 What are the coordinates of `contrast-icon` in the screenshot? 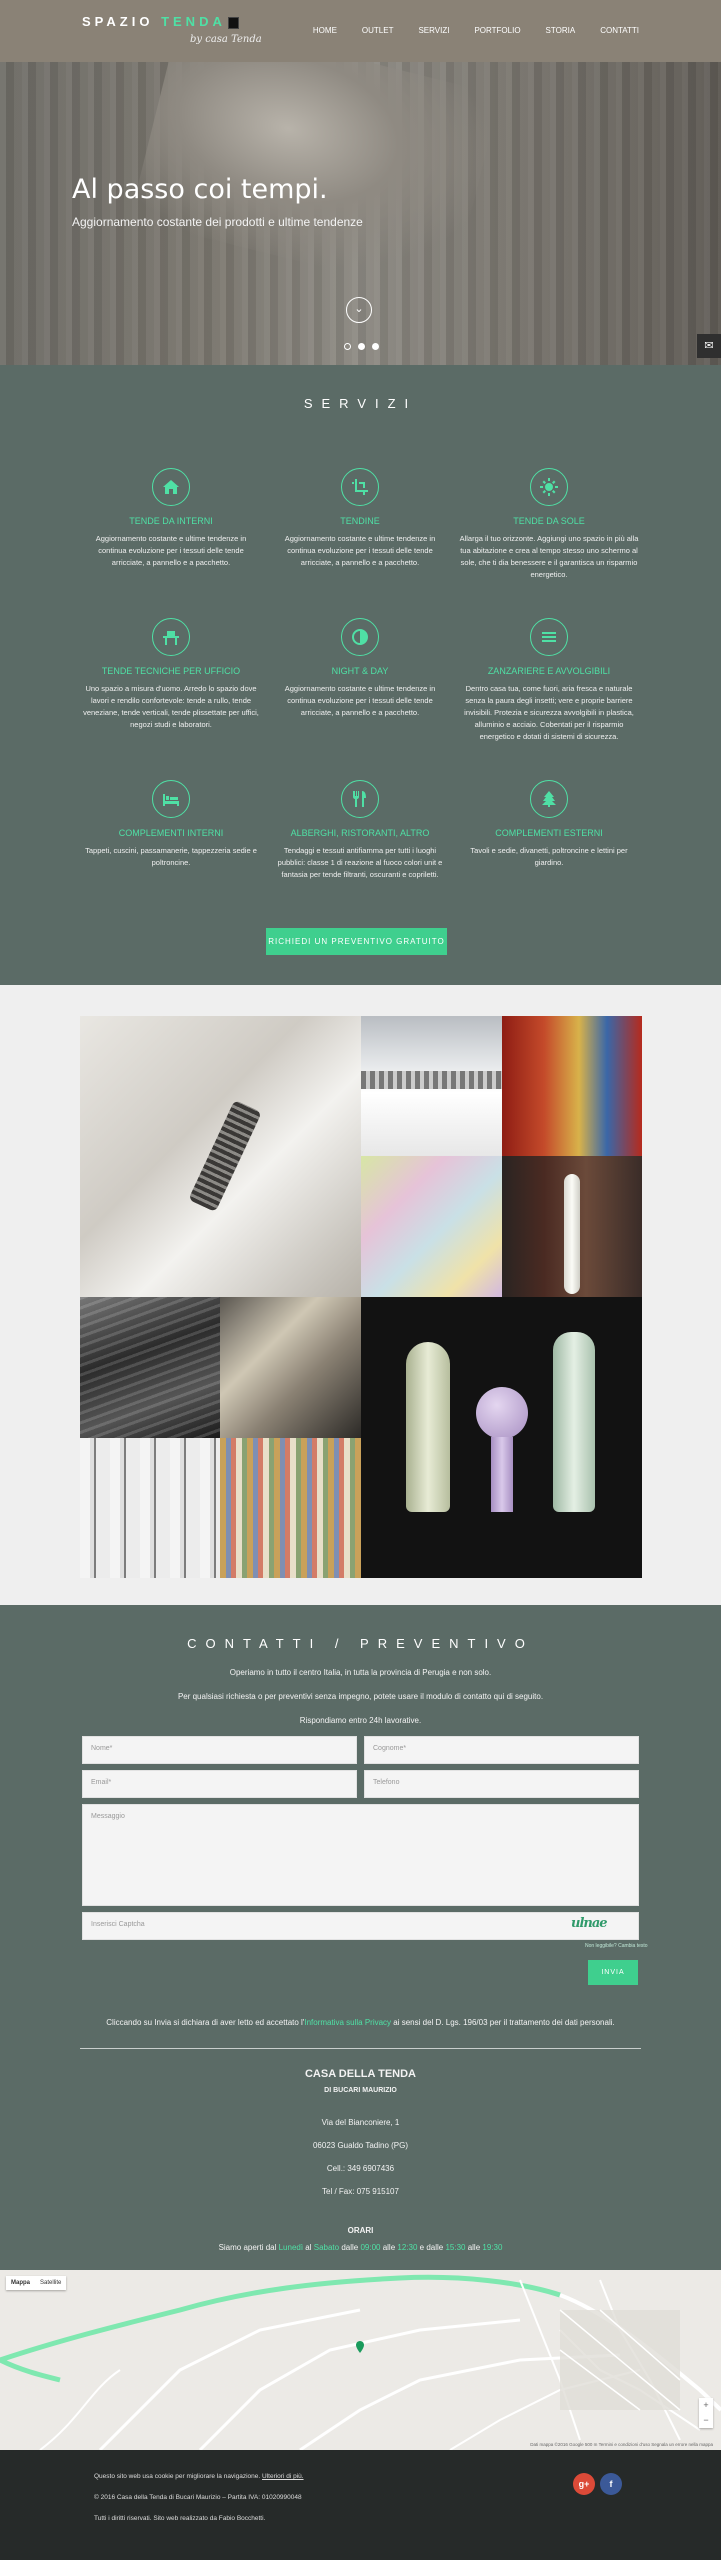 It's located at (360, 637).